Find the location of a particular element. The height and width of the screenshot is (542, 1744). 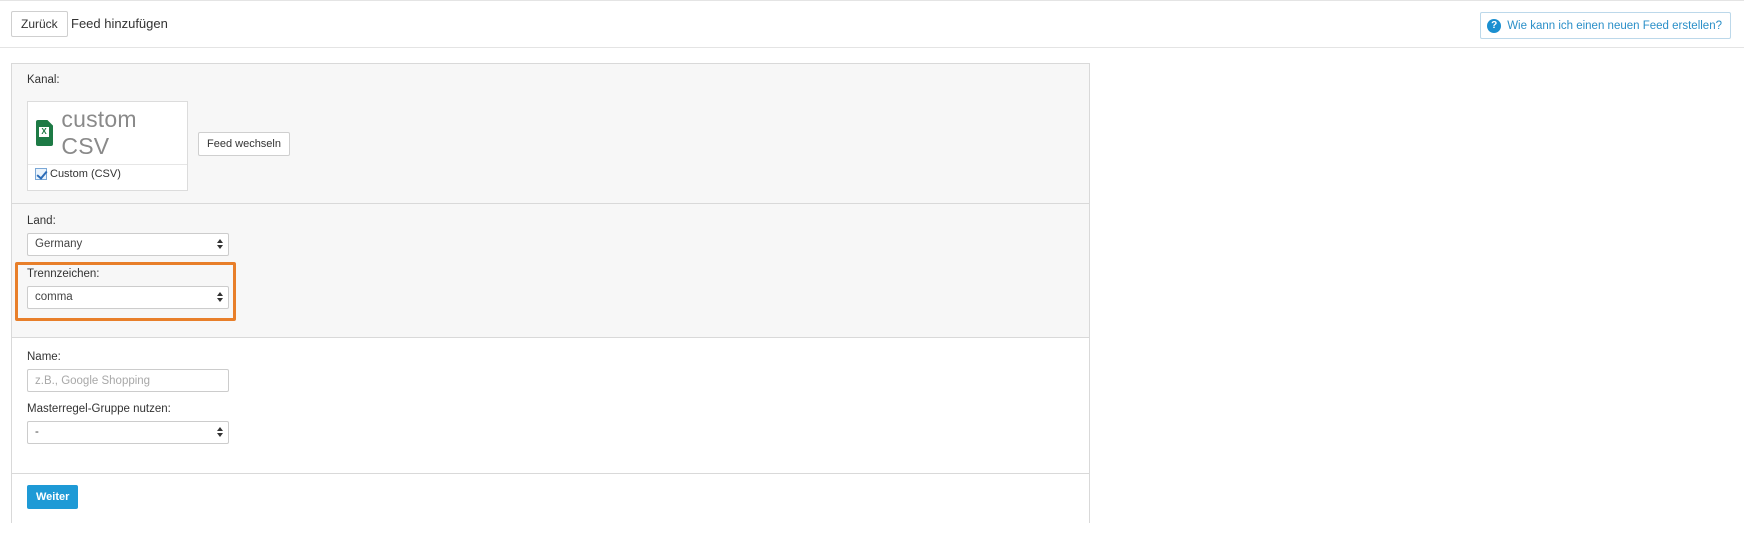

master-rule-group-select: - is located at coordinates (128, 432).